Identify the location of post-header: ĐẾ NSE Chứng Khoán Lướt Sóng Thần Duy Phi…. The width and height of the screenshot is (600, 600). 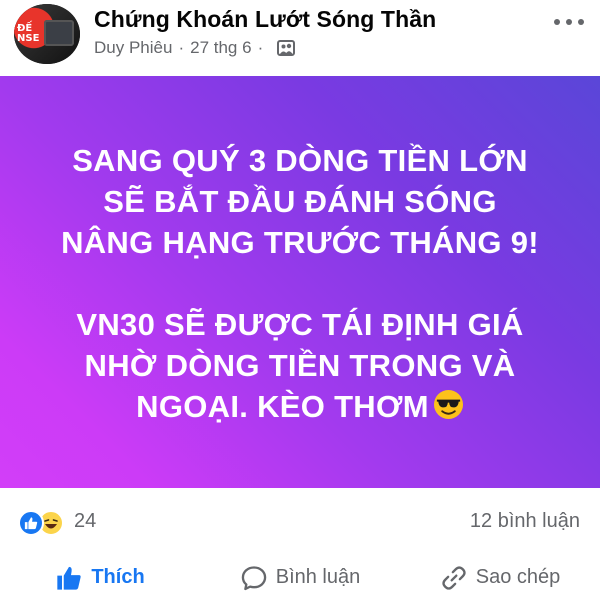
(300, 38).